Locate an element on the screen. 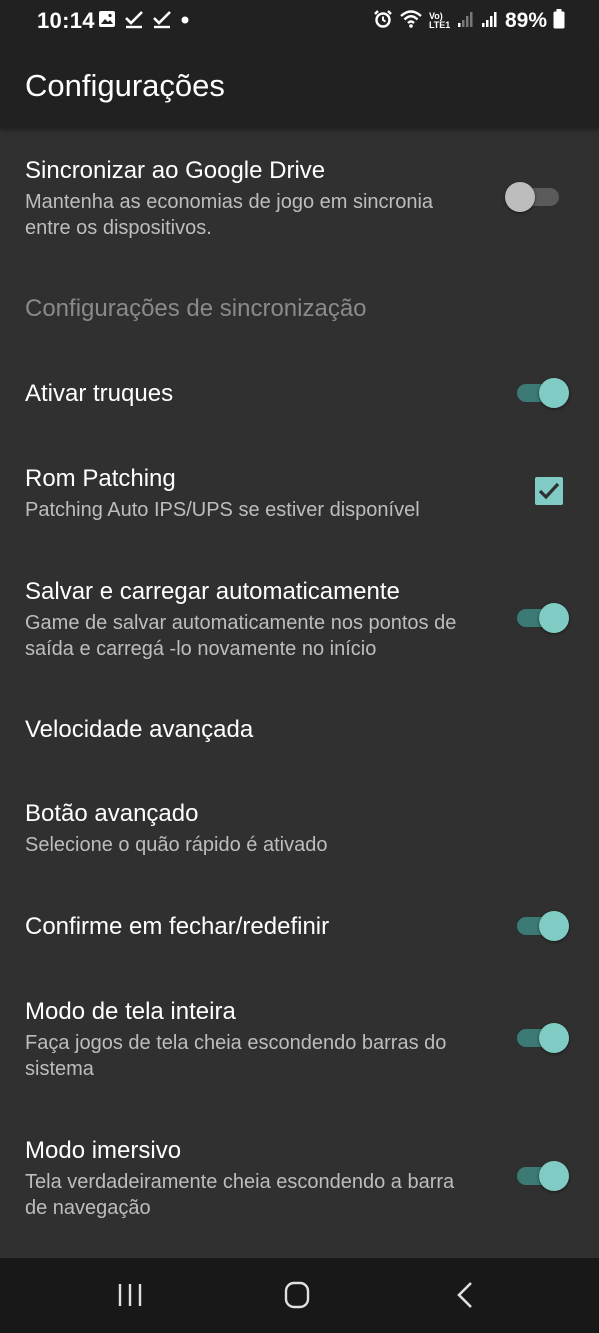 The image size is (599, 1333). battery-icon is located at coordinates (559, 21).